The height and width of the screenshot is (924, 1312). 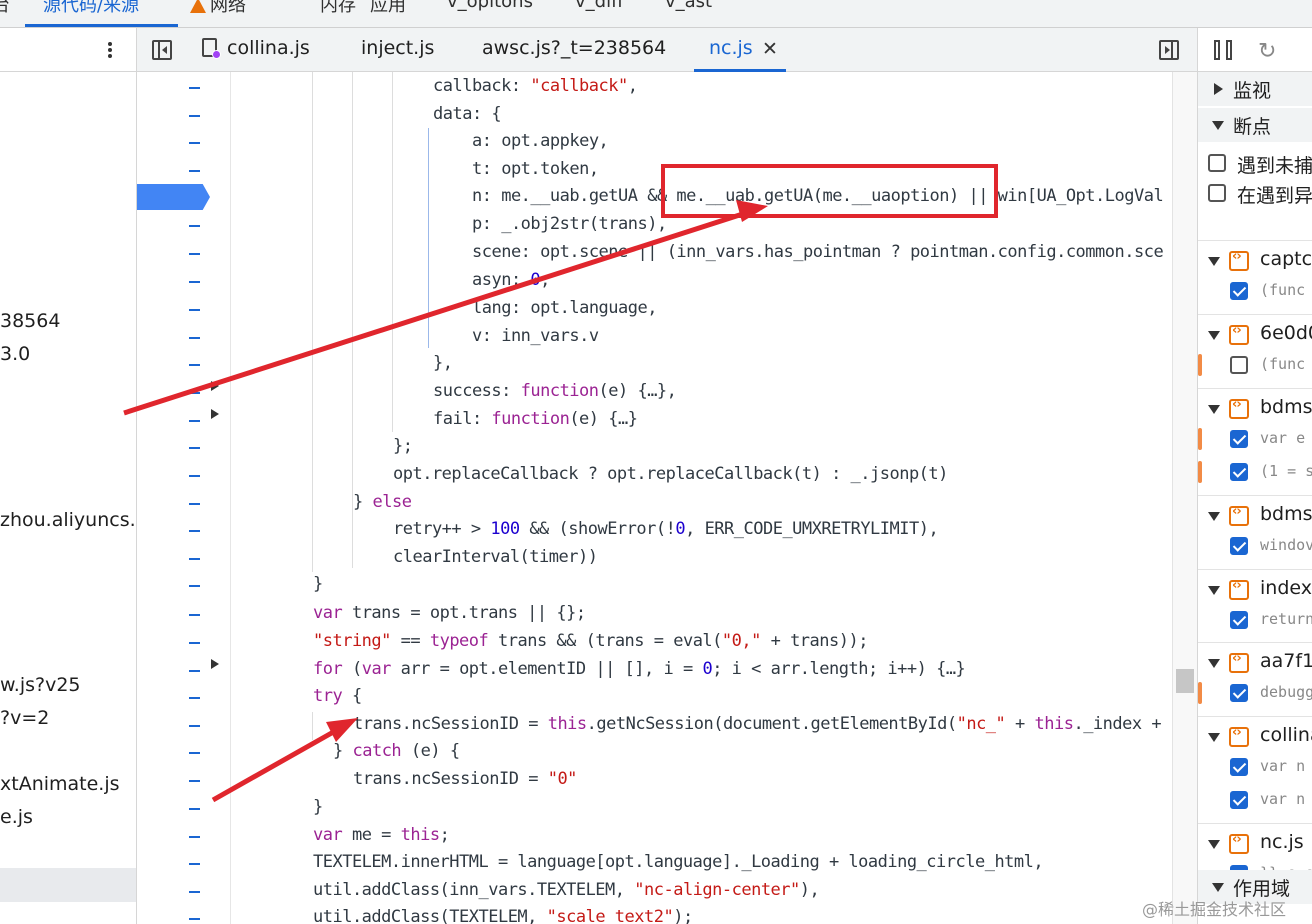 I want to click on tab-sources: 源代码/来源, so click(x=91, y=8).